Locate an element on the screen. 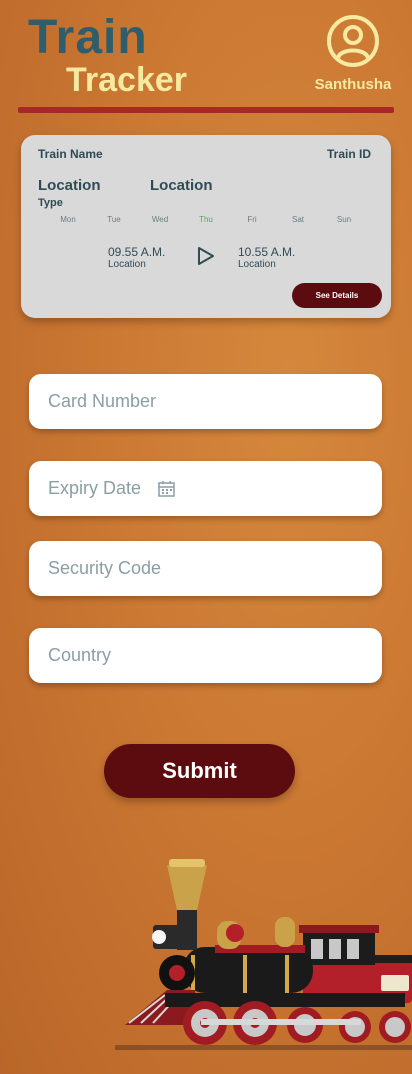 The width and height of the screenshot is (412, 1074). user-circle-icon is located at coordinates (353, 41).